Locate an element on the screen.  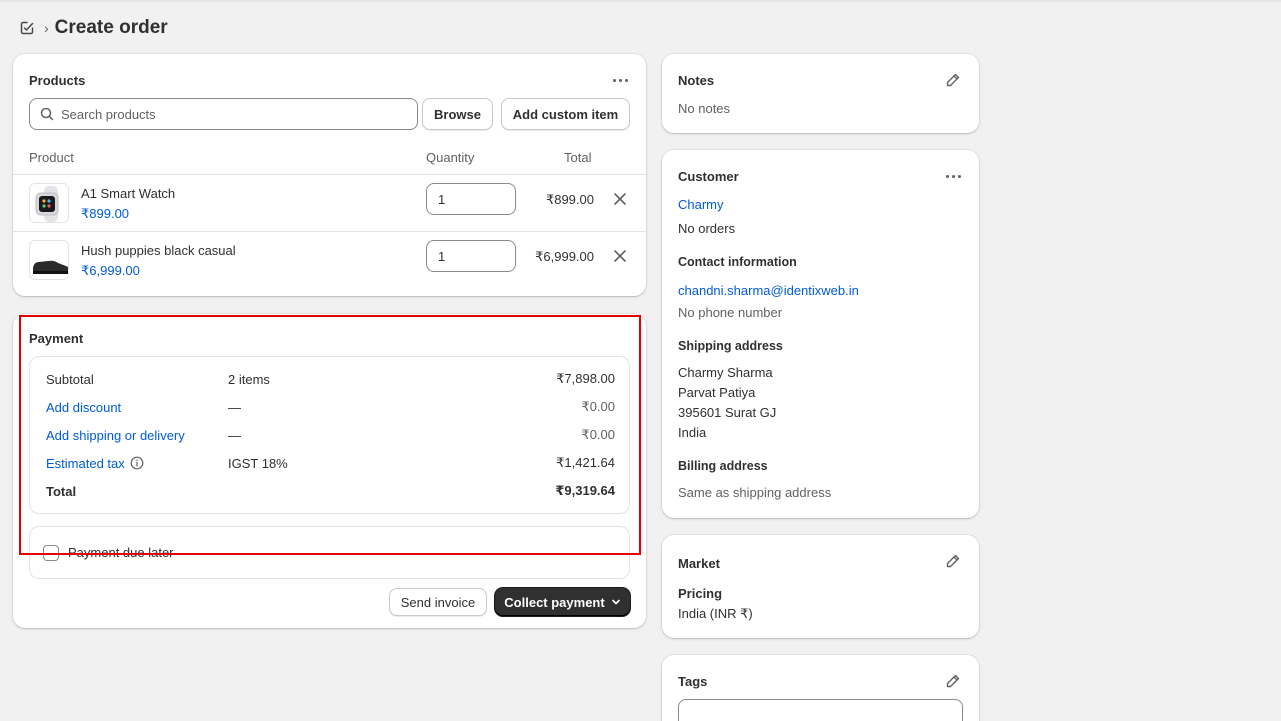
payment-due-later-label: Payment due later is located at coordinates (121, 552).